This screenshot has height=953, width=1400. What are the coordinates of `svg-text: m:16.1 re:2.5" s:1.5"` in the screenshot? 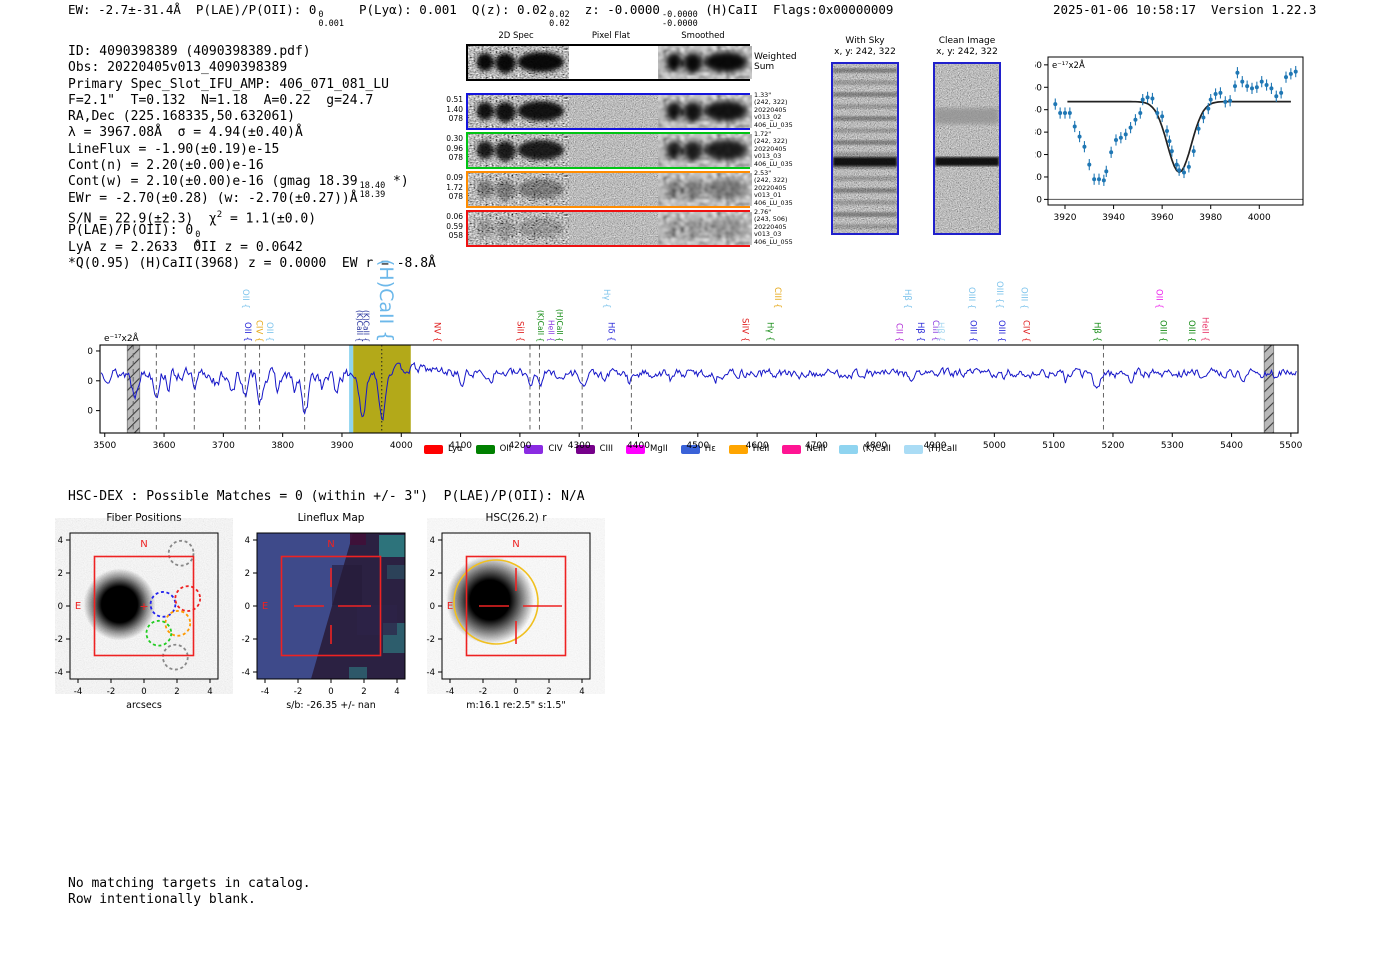 It's located at (516, 705).